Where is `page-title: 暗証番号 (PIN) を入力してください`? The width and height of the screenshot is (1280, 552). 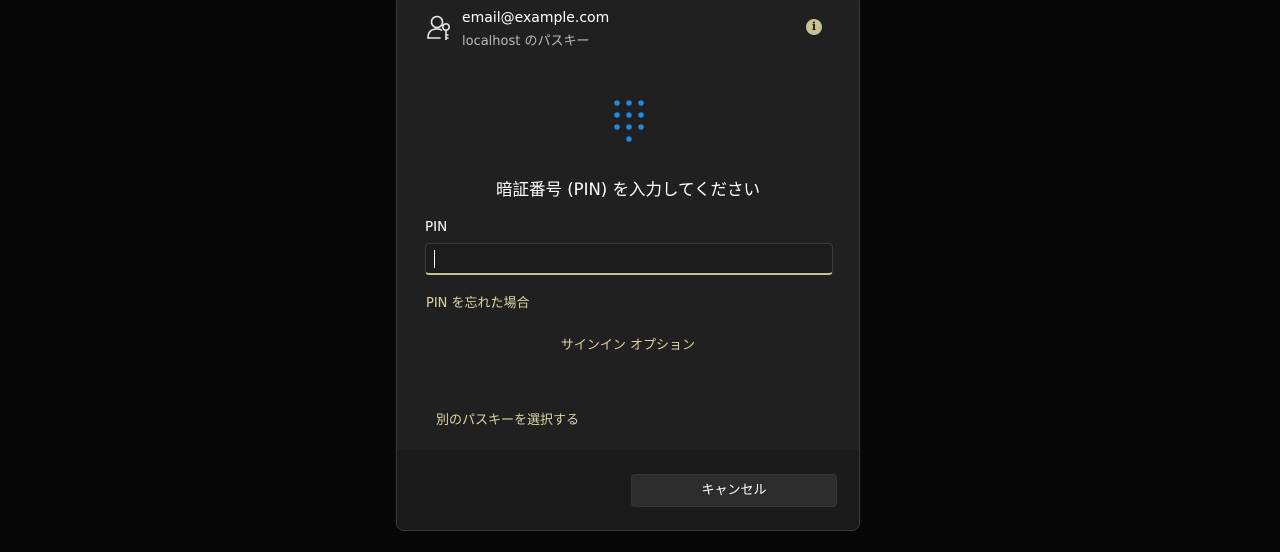
page-title: 暗証番号 (PIN) を入力してください is located at coordinates (628, 189).